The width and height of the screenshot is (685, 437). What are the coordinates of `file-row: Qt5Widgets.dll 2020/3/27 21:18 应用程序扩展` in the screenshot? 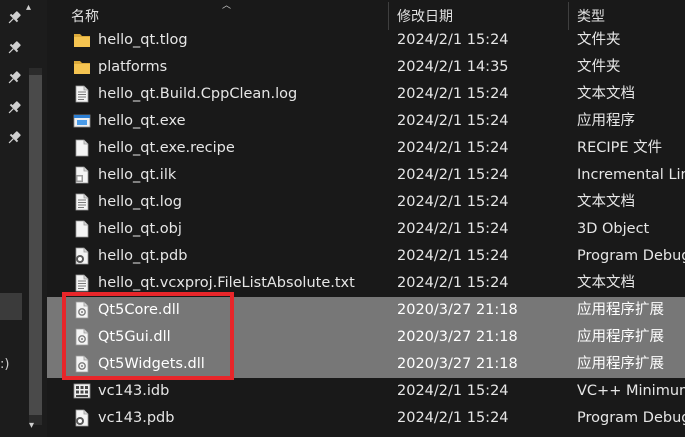 It's located at (366, 364).